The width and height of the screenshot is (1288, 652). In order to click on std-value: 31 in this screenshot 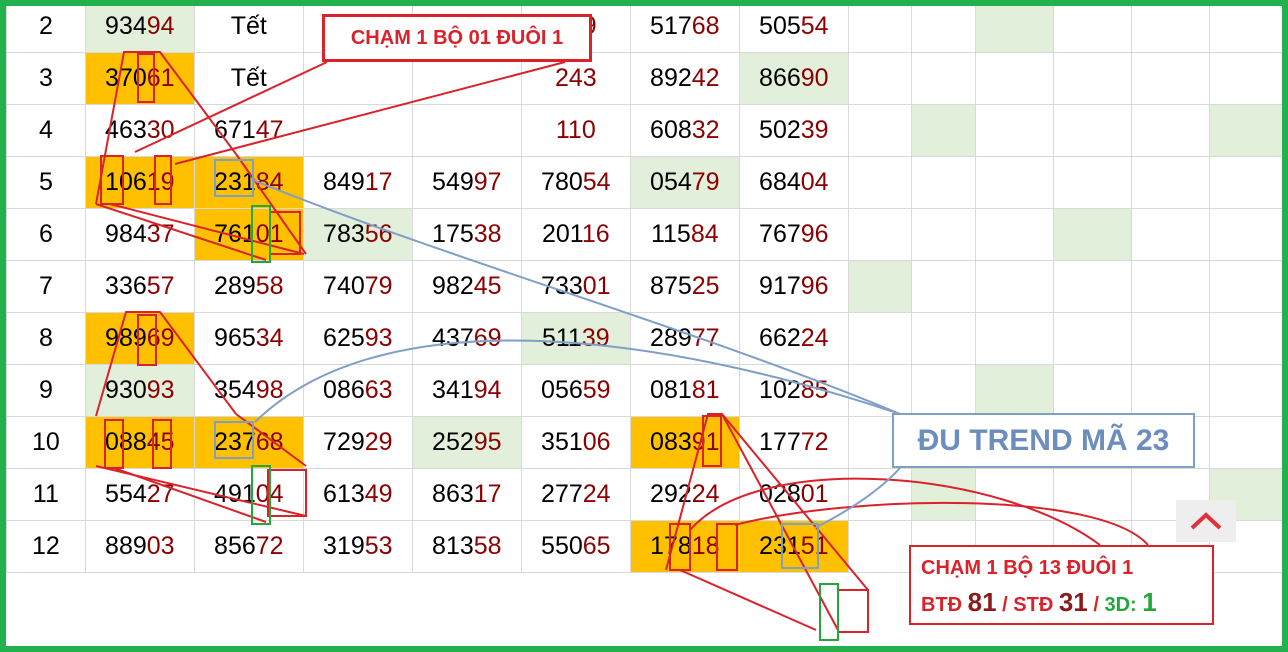, I will do `click(1073, 602)`.